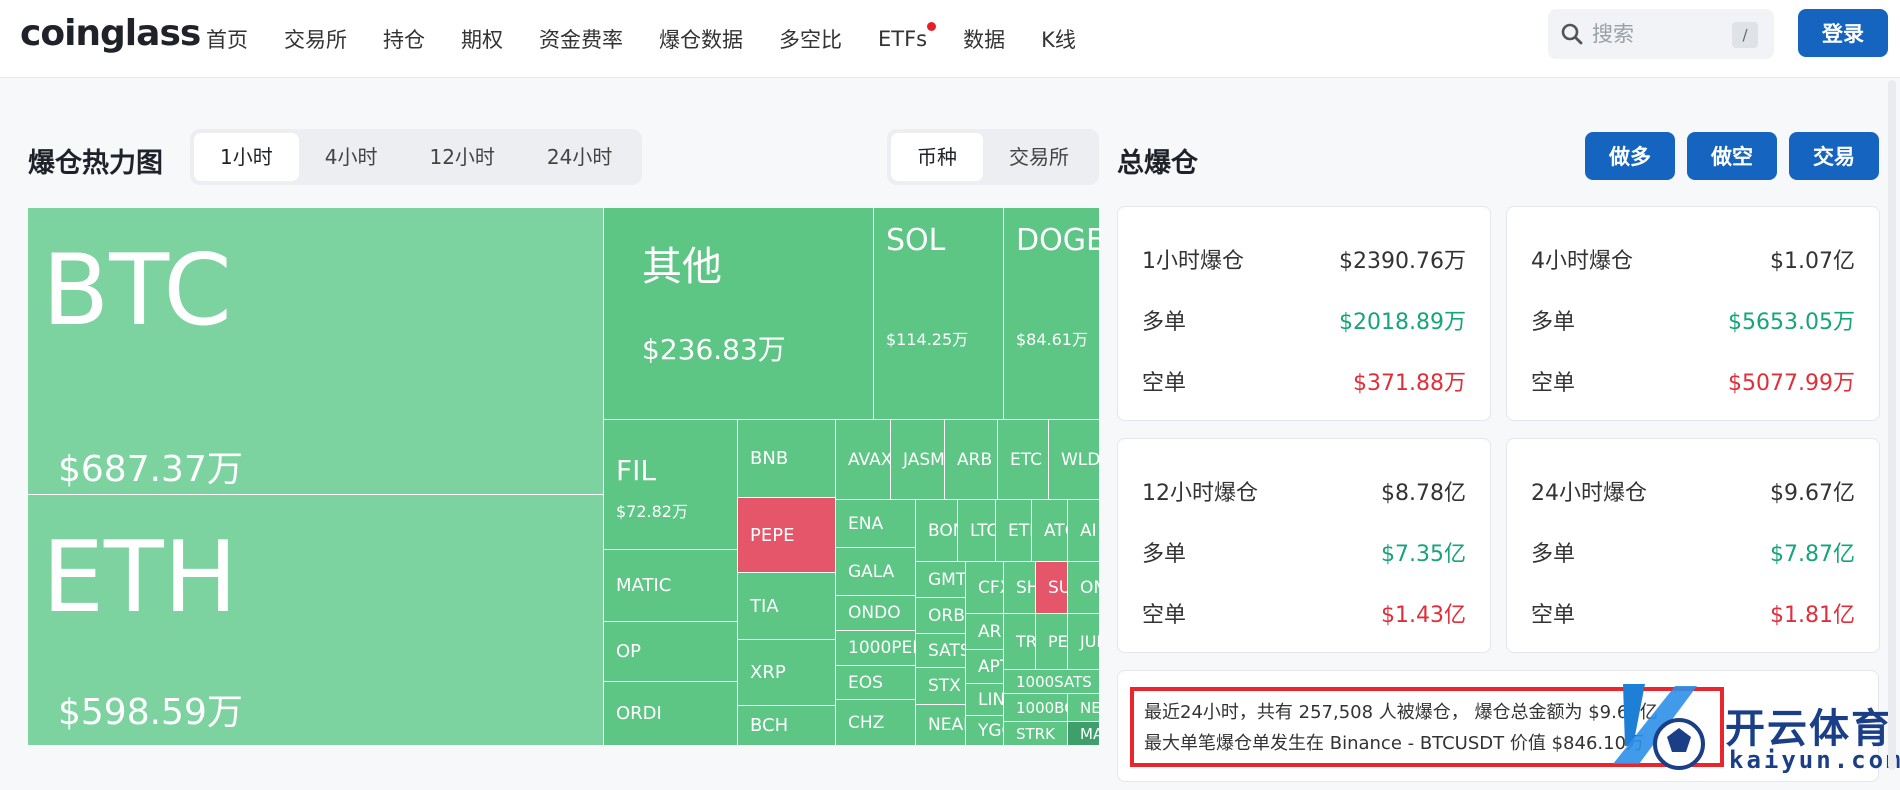 This screenshot has width=1900, height=790. I want to click on treemap-tile-jup: JUP, so click(1084, 642).